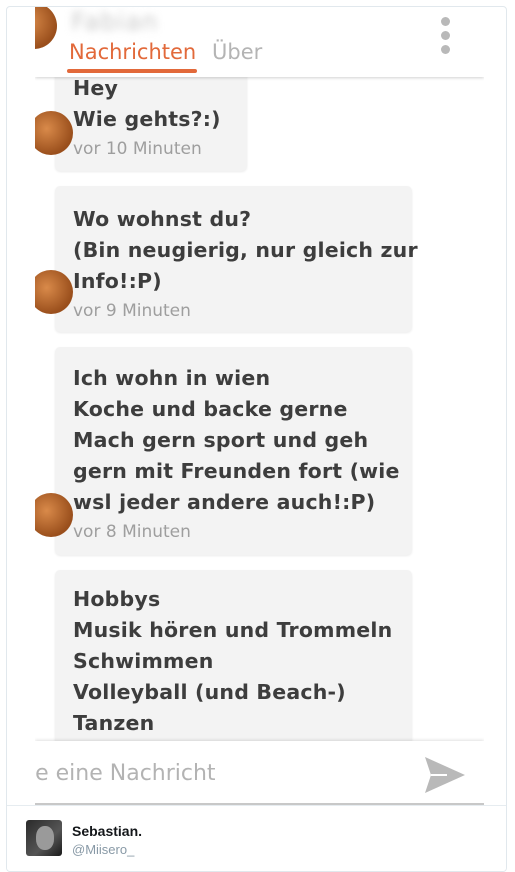  I want to click on message-line: (Bin neugierig, nur gleich zur, so click(245, 250).